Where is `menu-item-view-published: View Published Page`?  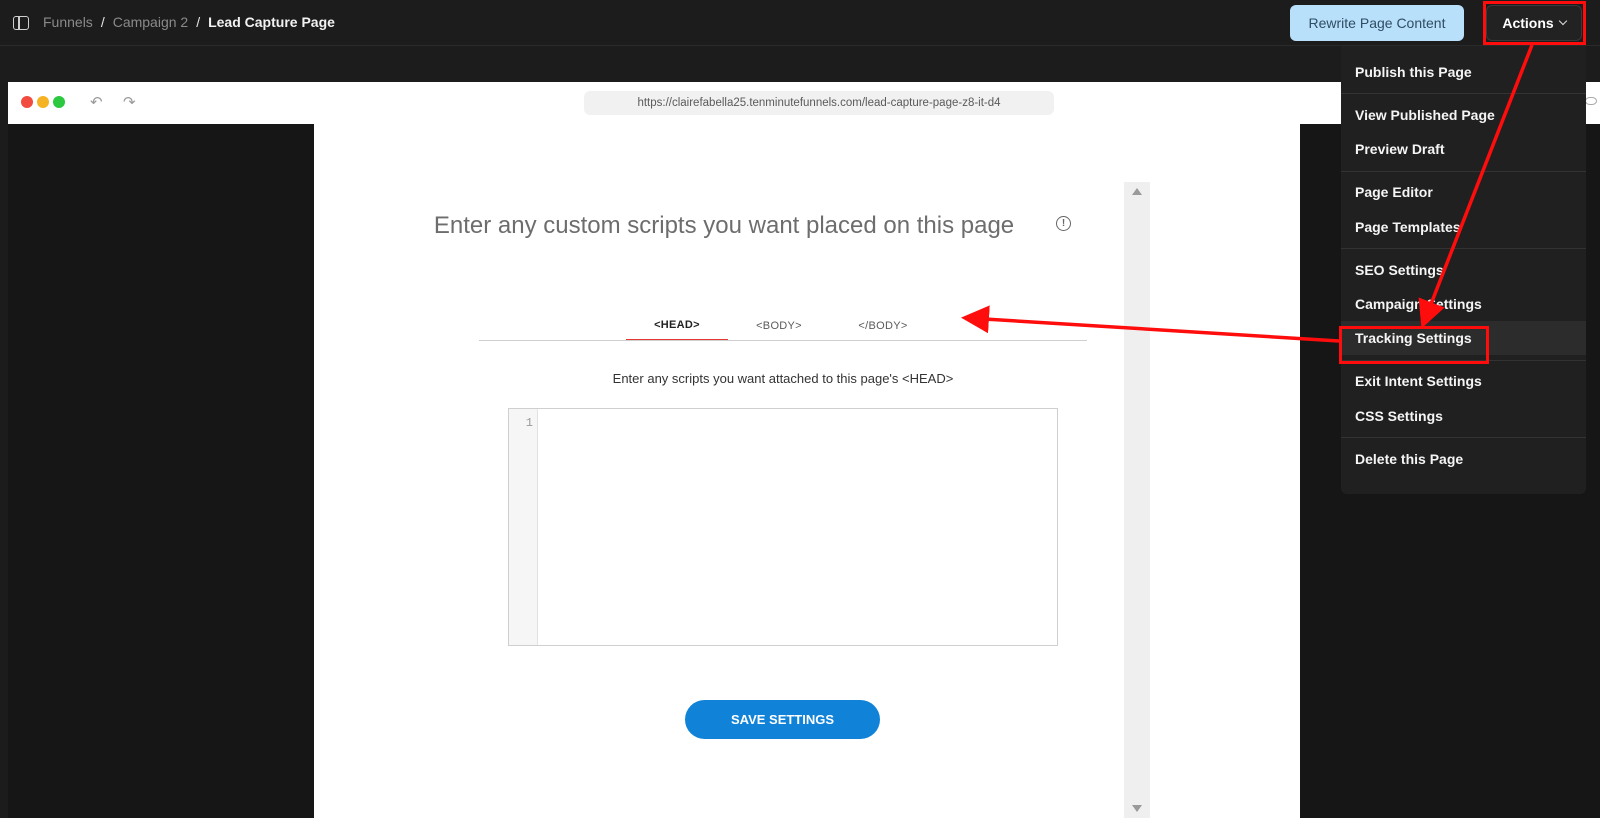 menu-item-view-published: View Published Page is located at coordinates (1463, 115).